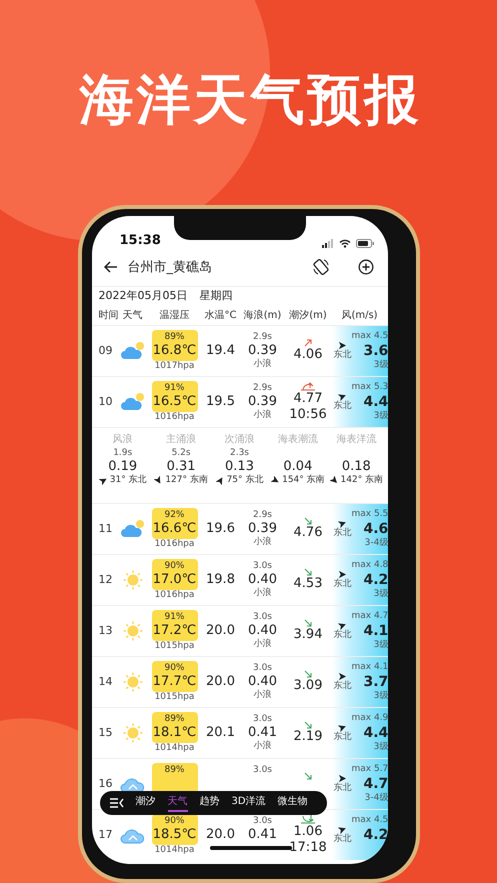  What do you see at coordinates (293, 803) in the screenshot?
I see `nav-tab: 微生物` at bounding box center [293, 803].